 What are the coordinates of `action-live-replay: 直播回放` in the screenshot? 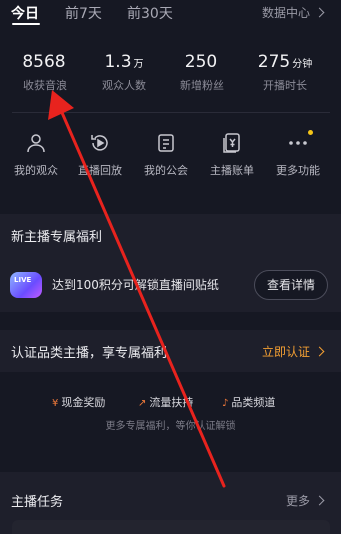 It's located at (100, 155).